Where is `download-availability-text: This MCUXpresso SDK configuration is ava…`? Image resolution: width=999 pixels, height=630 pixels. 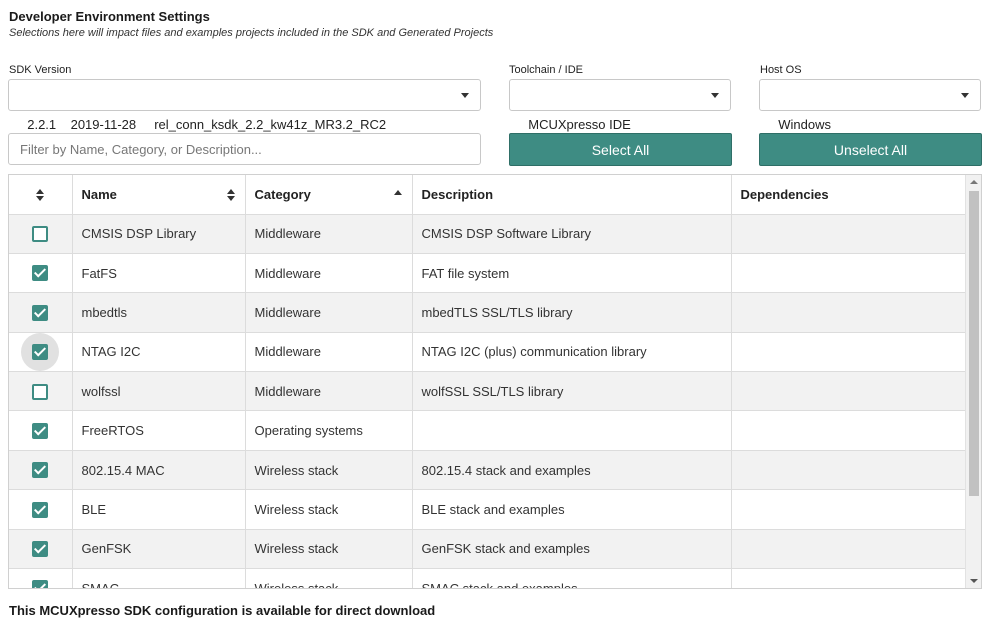 download-availability-text: This MCUXpresso SDK configuration is ava… is located at coordinates (222, 610).